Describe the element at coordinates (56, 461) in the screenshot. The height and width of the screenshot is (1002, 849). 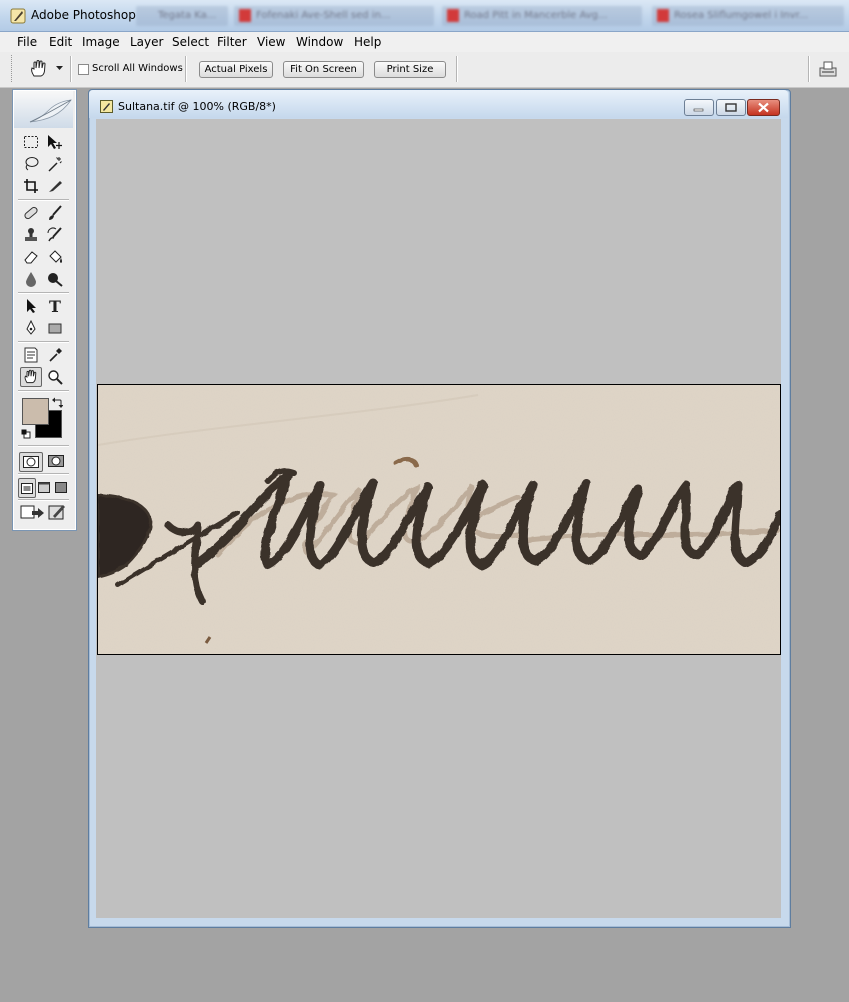
I see `quick-mask-icon` at that location.